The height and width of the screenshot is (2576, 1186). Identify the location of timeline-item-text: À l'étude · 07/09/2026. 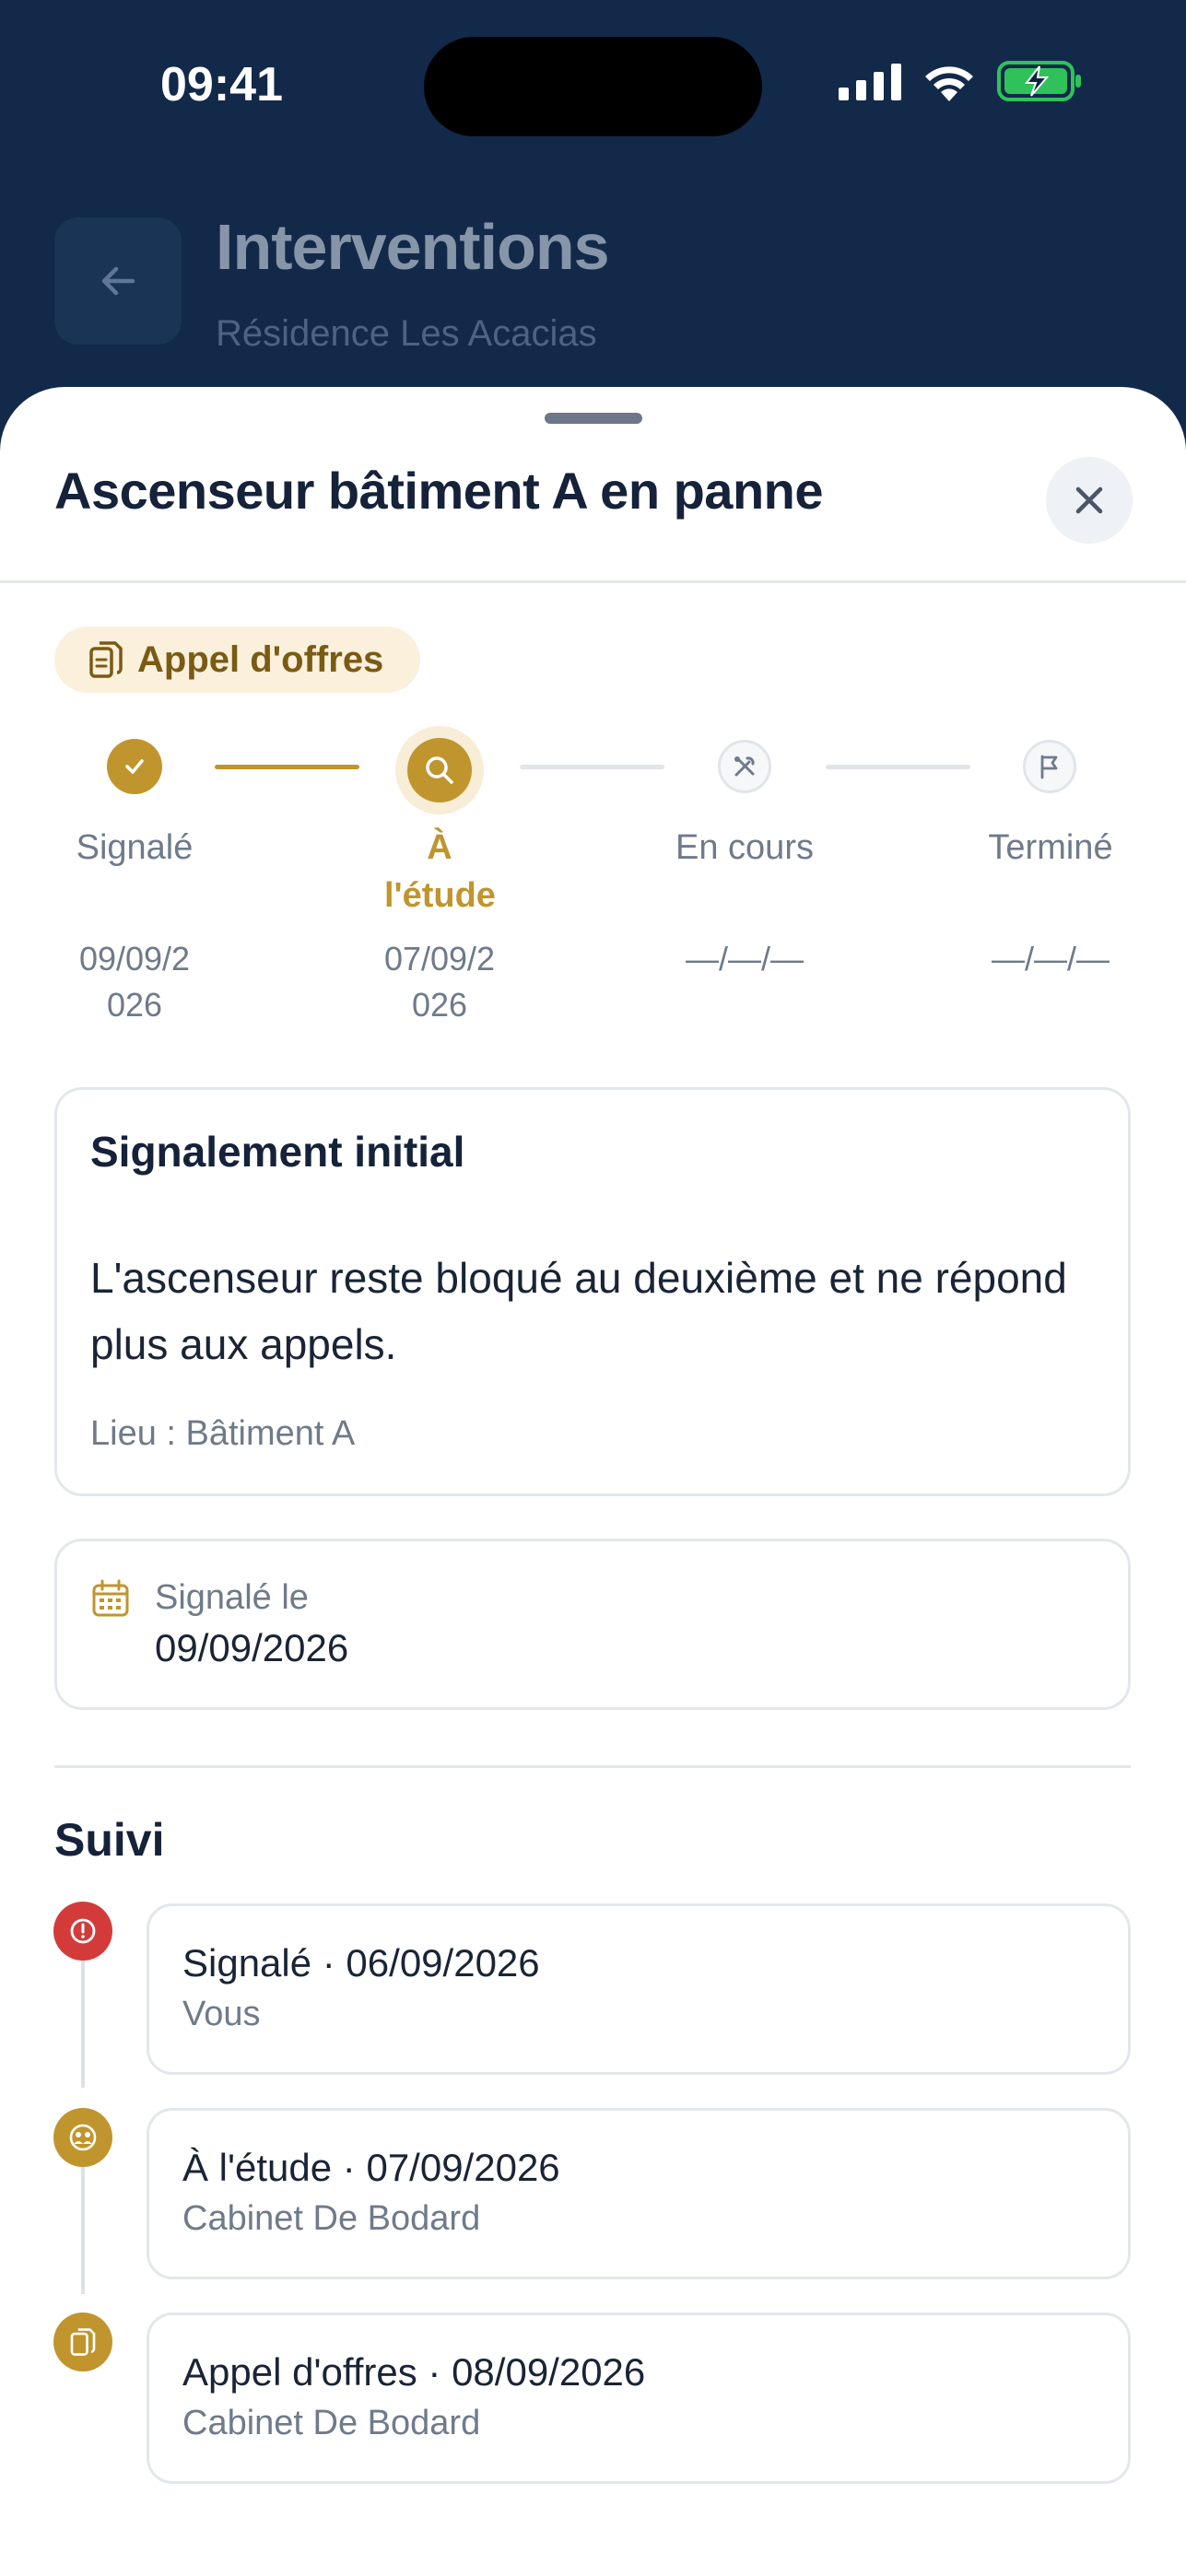
(371, 2167).